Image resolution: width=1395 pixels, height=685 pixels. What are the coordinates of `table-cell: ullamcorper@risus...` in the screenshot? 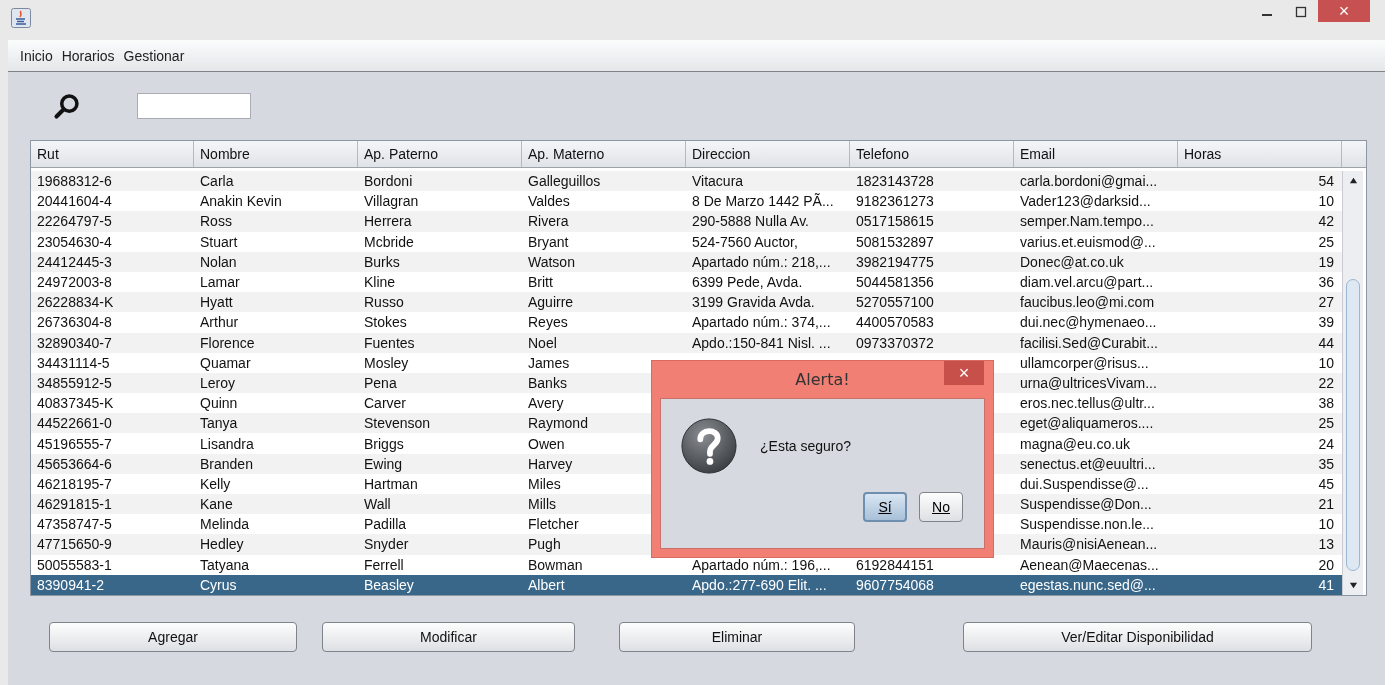 It's located at (1084, 362).